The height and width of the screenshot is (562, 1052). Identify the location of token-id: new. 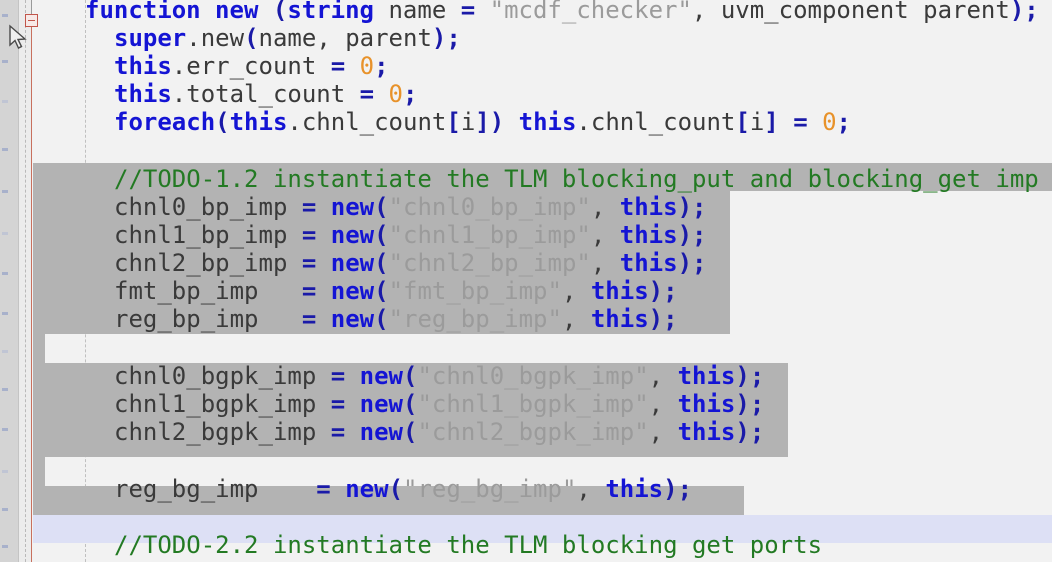
(222, 38).